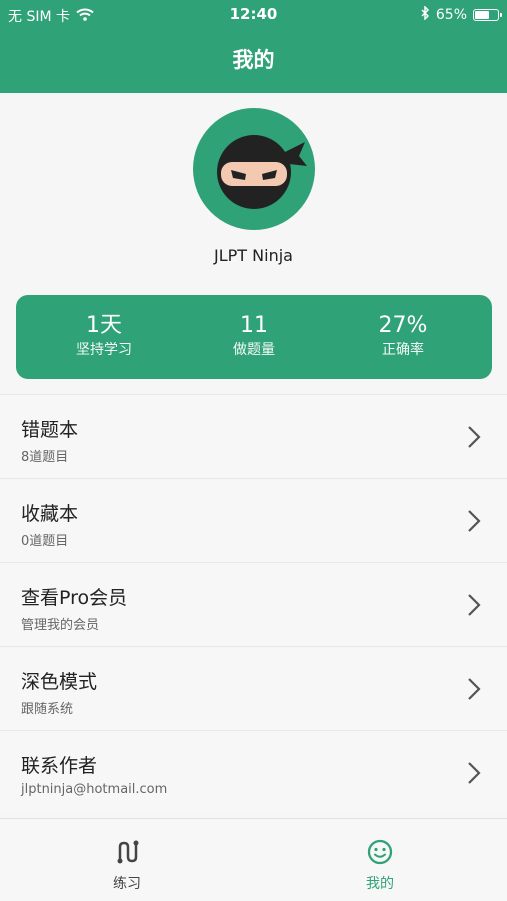 This screenshot has height=901, width=507. What do you see at coordinates (253, 60) in the screenshot?
I see `page-title: 我的` at bounding box center [253, 60].